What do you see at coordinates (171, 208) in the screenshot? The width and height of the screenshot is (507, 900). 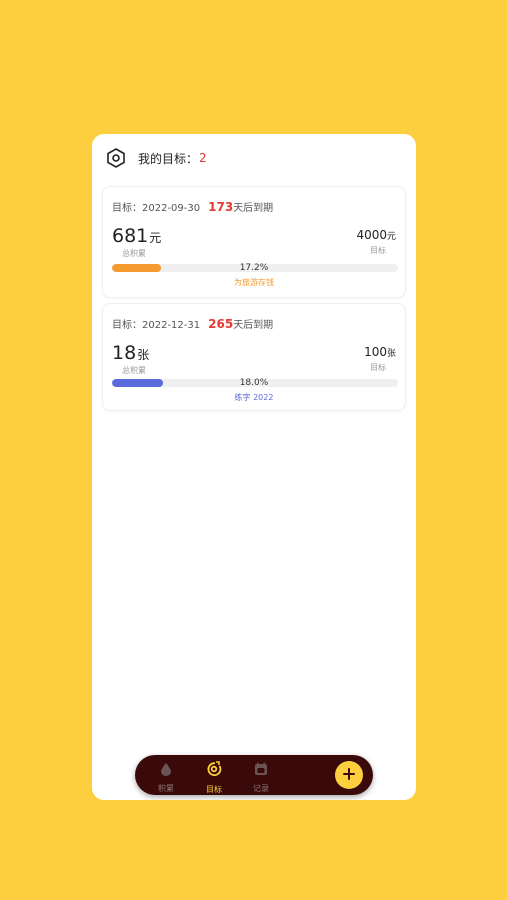 I see `target-date: 2022-09-30` at bounding box center [171, 208].